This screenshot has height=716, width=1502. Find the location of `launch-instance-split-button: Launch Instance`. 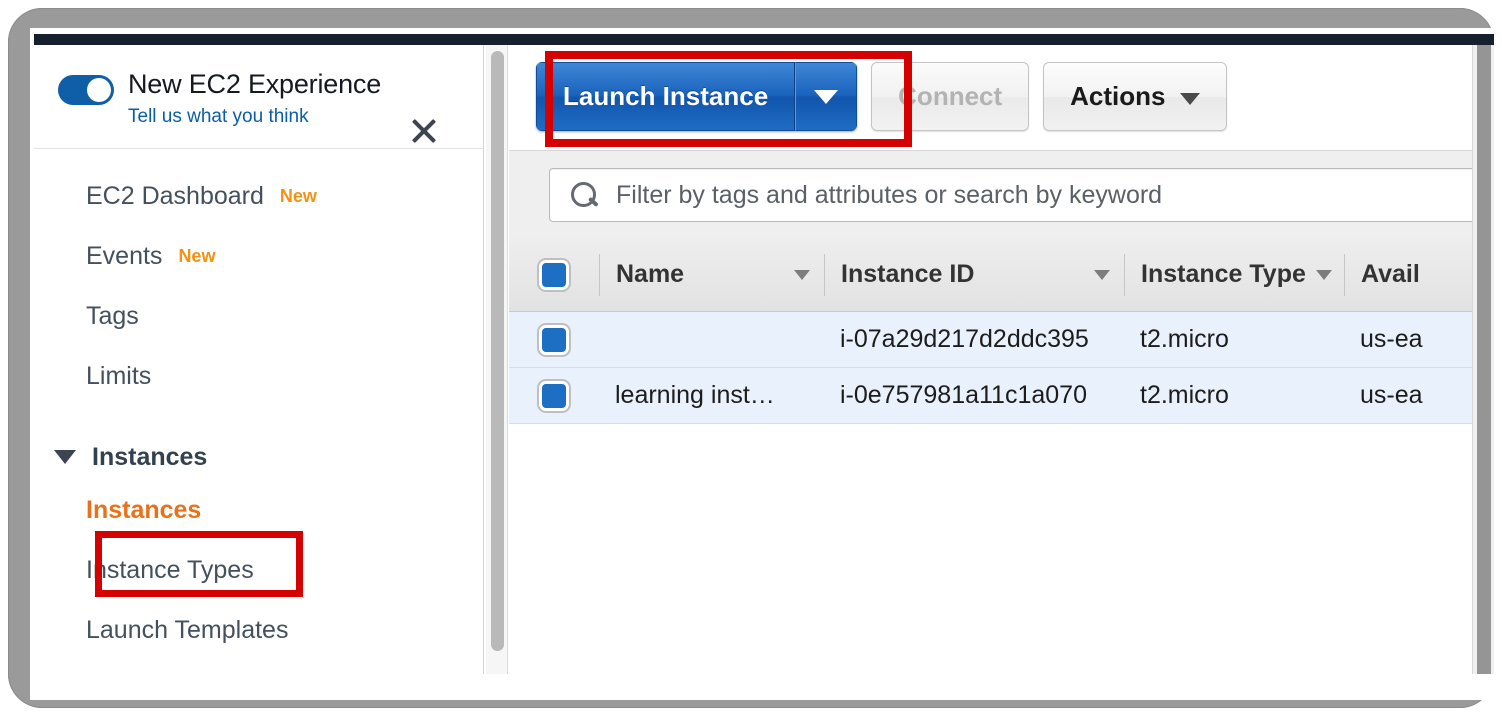

launch-instance-split-button: Launch Instance is located at coordinates (697, 96).